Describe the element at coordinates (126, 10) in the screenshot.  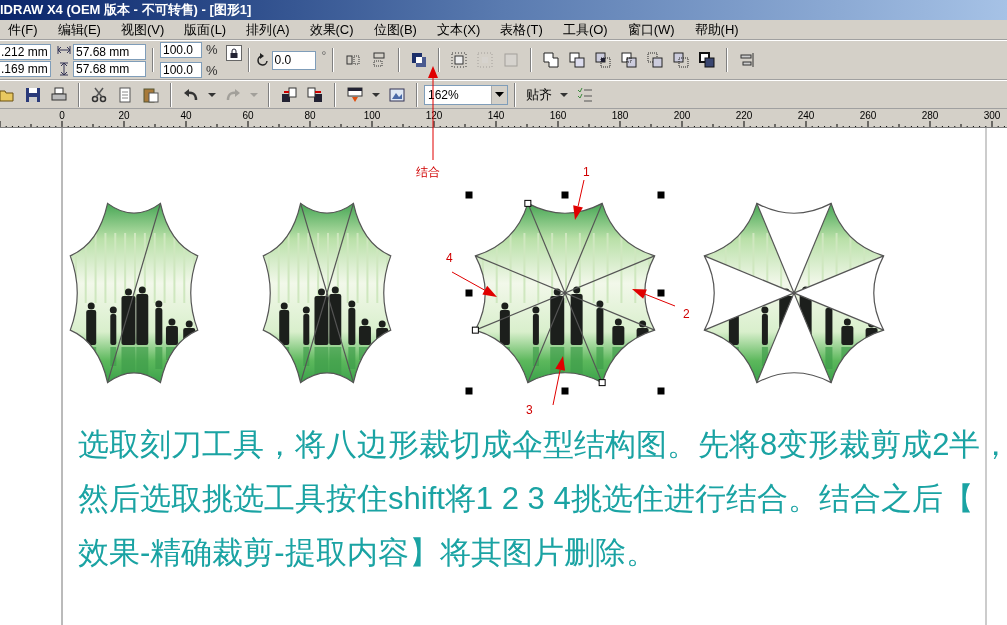
I see `window-title: lDRAW X4 (OEM 版本 - 不可转售) - [图形1]` at that location.